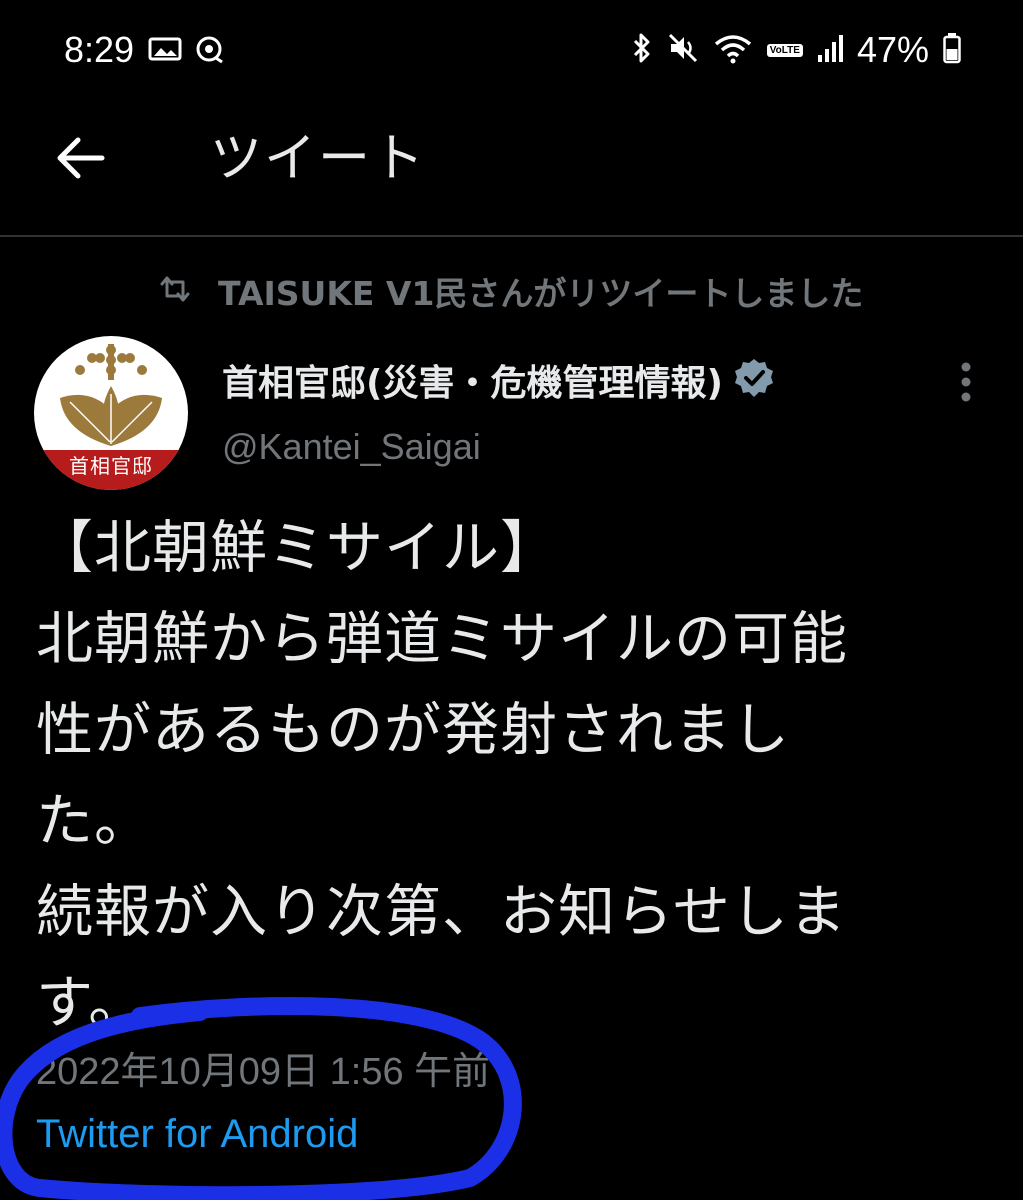 Image resolution: width=1023 pixels, height=1200 pixels. Describe the element at coordinates (165, 51) in the screenshot. I see `gallery-icon` at that location.